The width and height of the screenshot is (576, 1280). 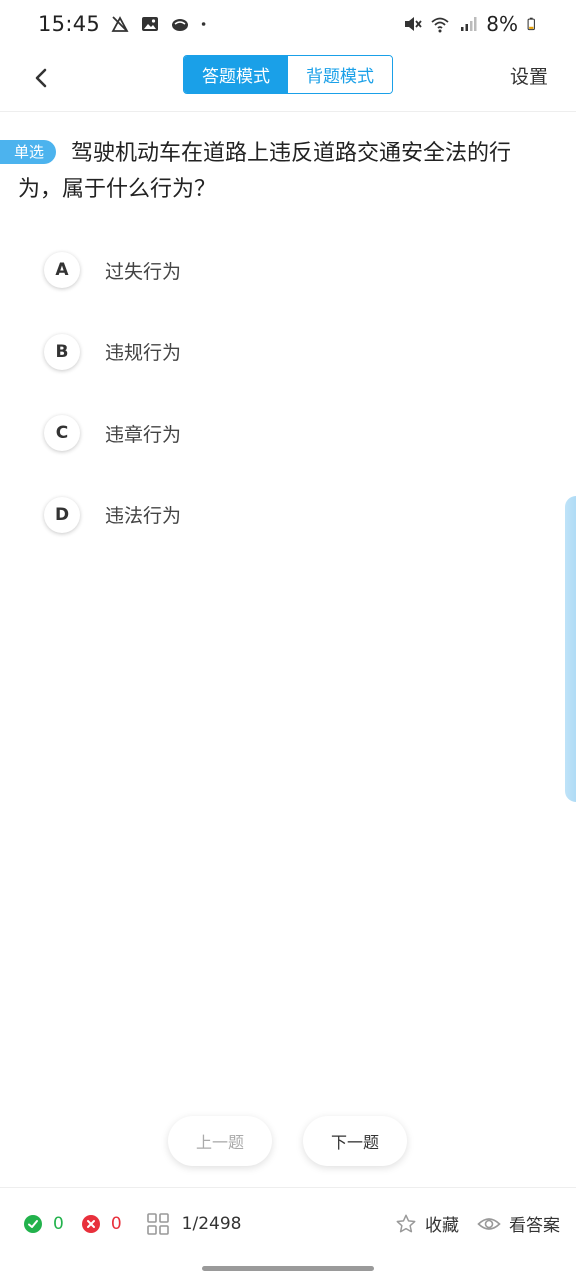 I want to click on view-answer-label: 看答案, so click(x=534, y=1226).